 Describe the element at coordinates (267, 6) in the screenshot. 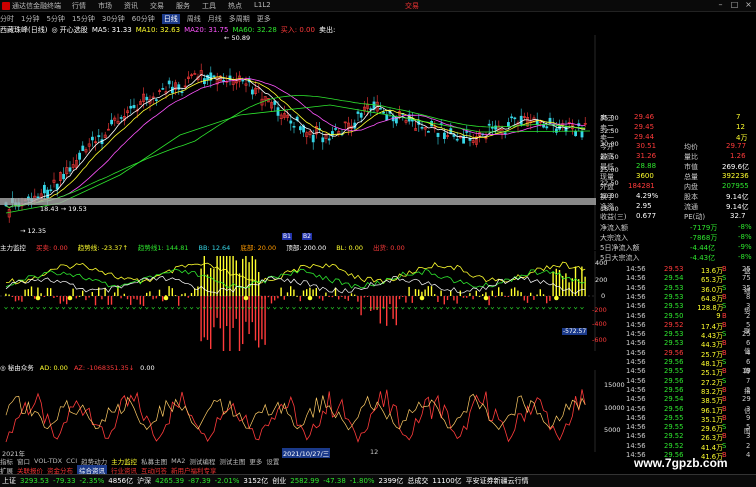

I see `menu-item-l1l2: L1L2` at that location.